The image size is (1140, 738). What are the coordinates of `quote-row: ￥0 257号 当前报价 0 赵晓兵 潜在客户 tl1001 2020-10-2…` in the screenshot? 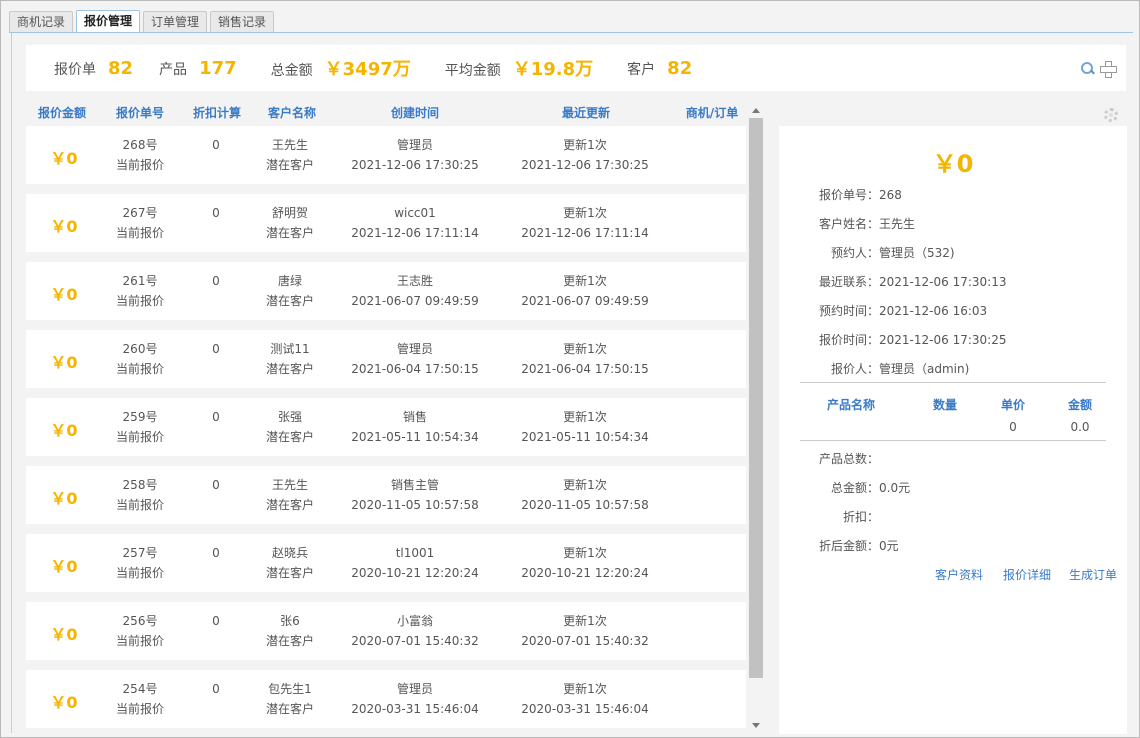 It's located at (386, 563).